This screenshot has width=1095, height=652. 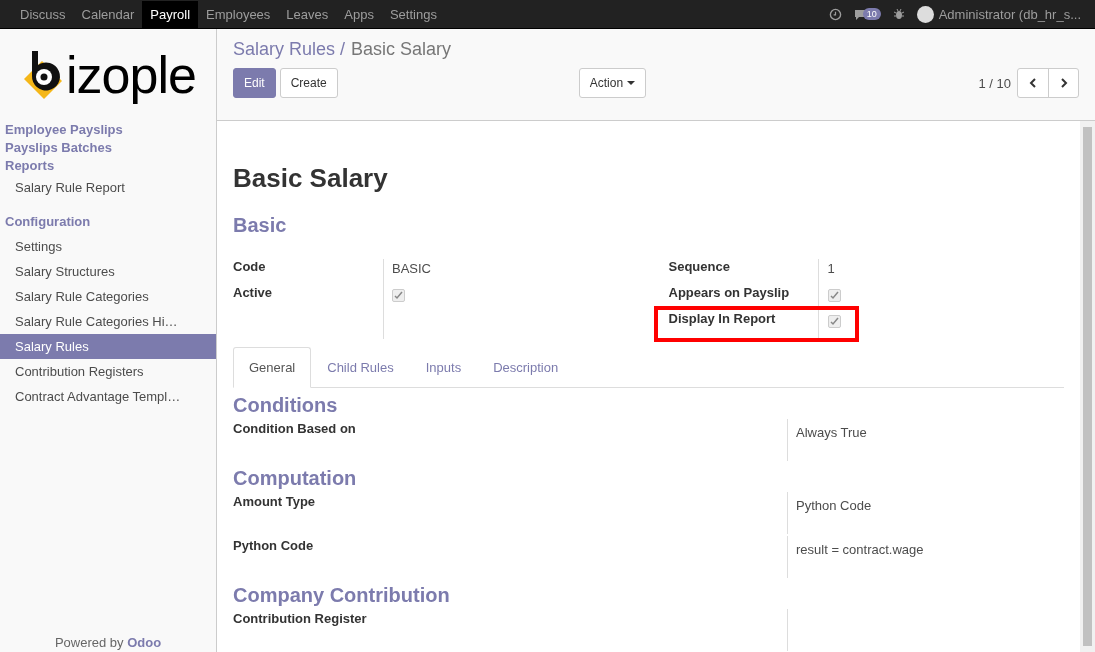 I want to click on action-dropdown: Action, so click(x=612, y=83).